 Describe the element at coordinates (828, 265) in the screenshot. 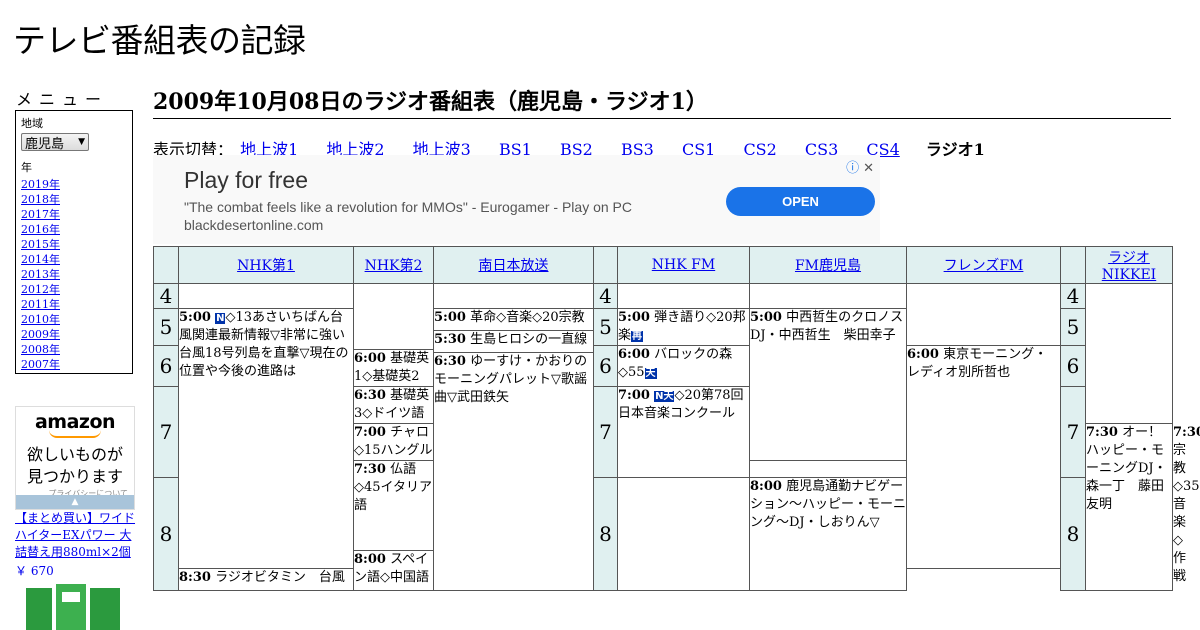

I see `channel-header-fmkagoshima: FM鹿児島` at that location.